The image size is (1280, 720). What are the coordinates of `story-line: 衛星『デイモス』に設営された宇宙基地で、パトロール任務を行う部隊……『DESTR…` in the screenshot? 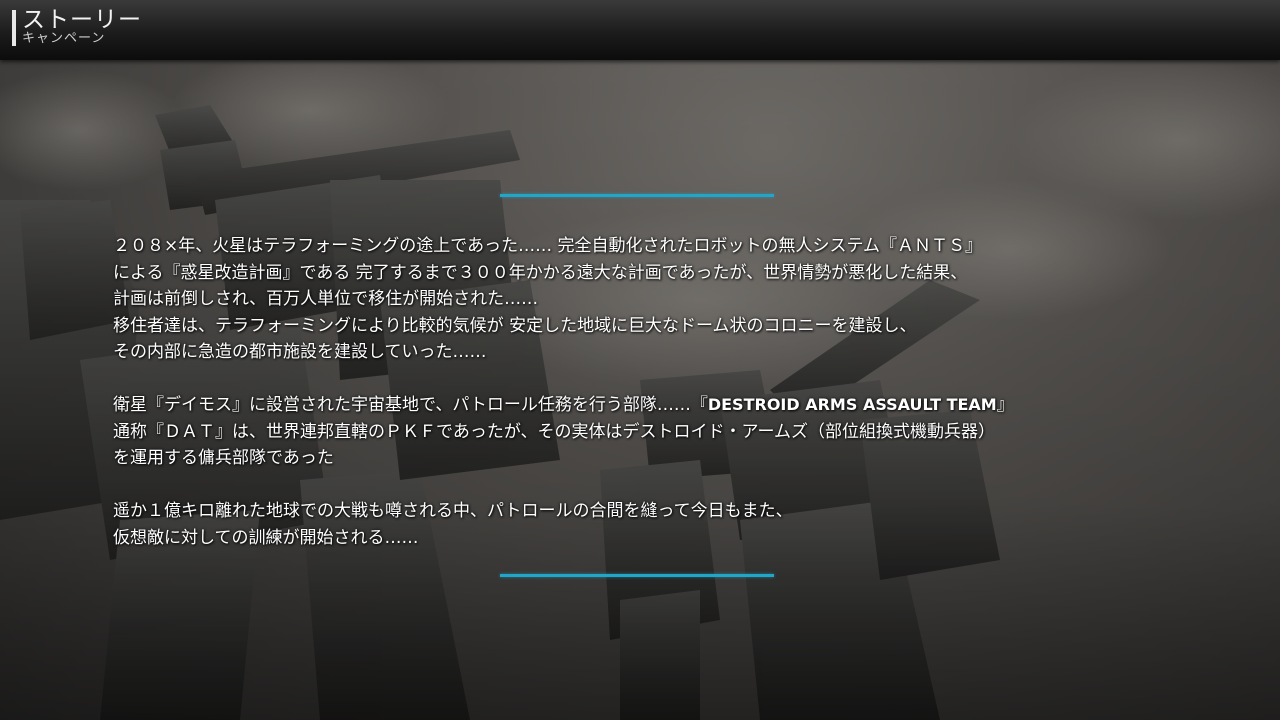 It's located at (653, 405).